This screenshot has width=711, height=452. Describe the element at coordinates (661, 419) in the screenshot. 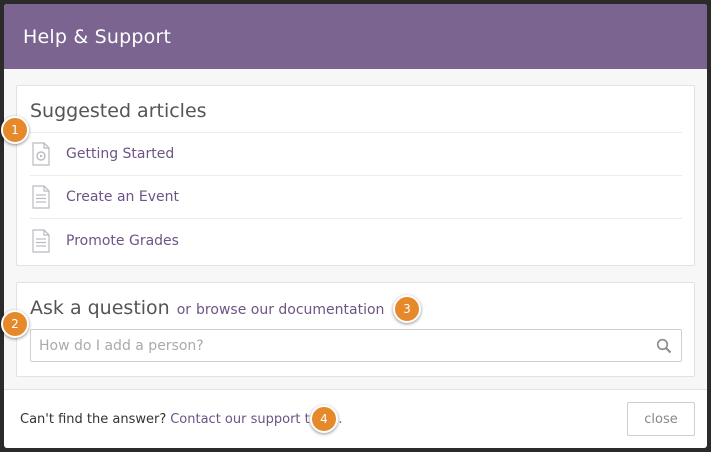

I see `close-button: close` at that location.